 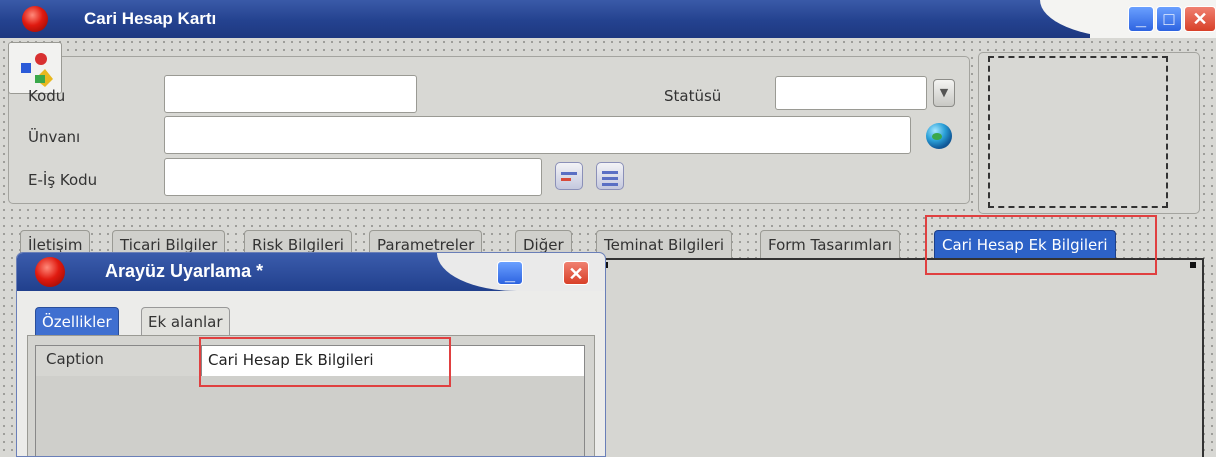 I want to click on maximize-button: □, so click(x=1169, y=19).